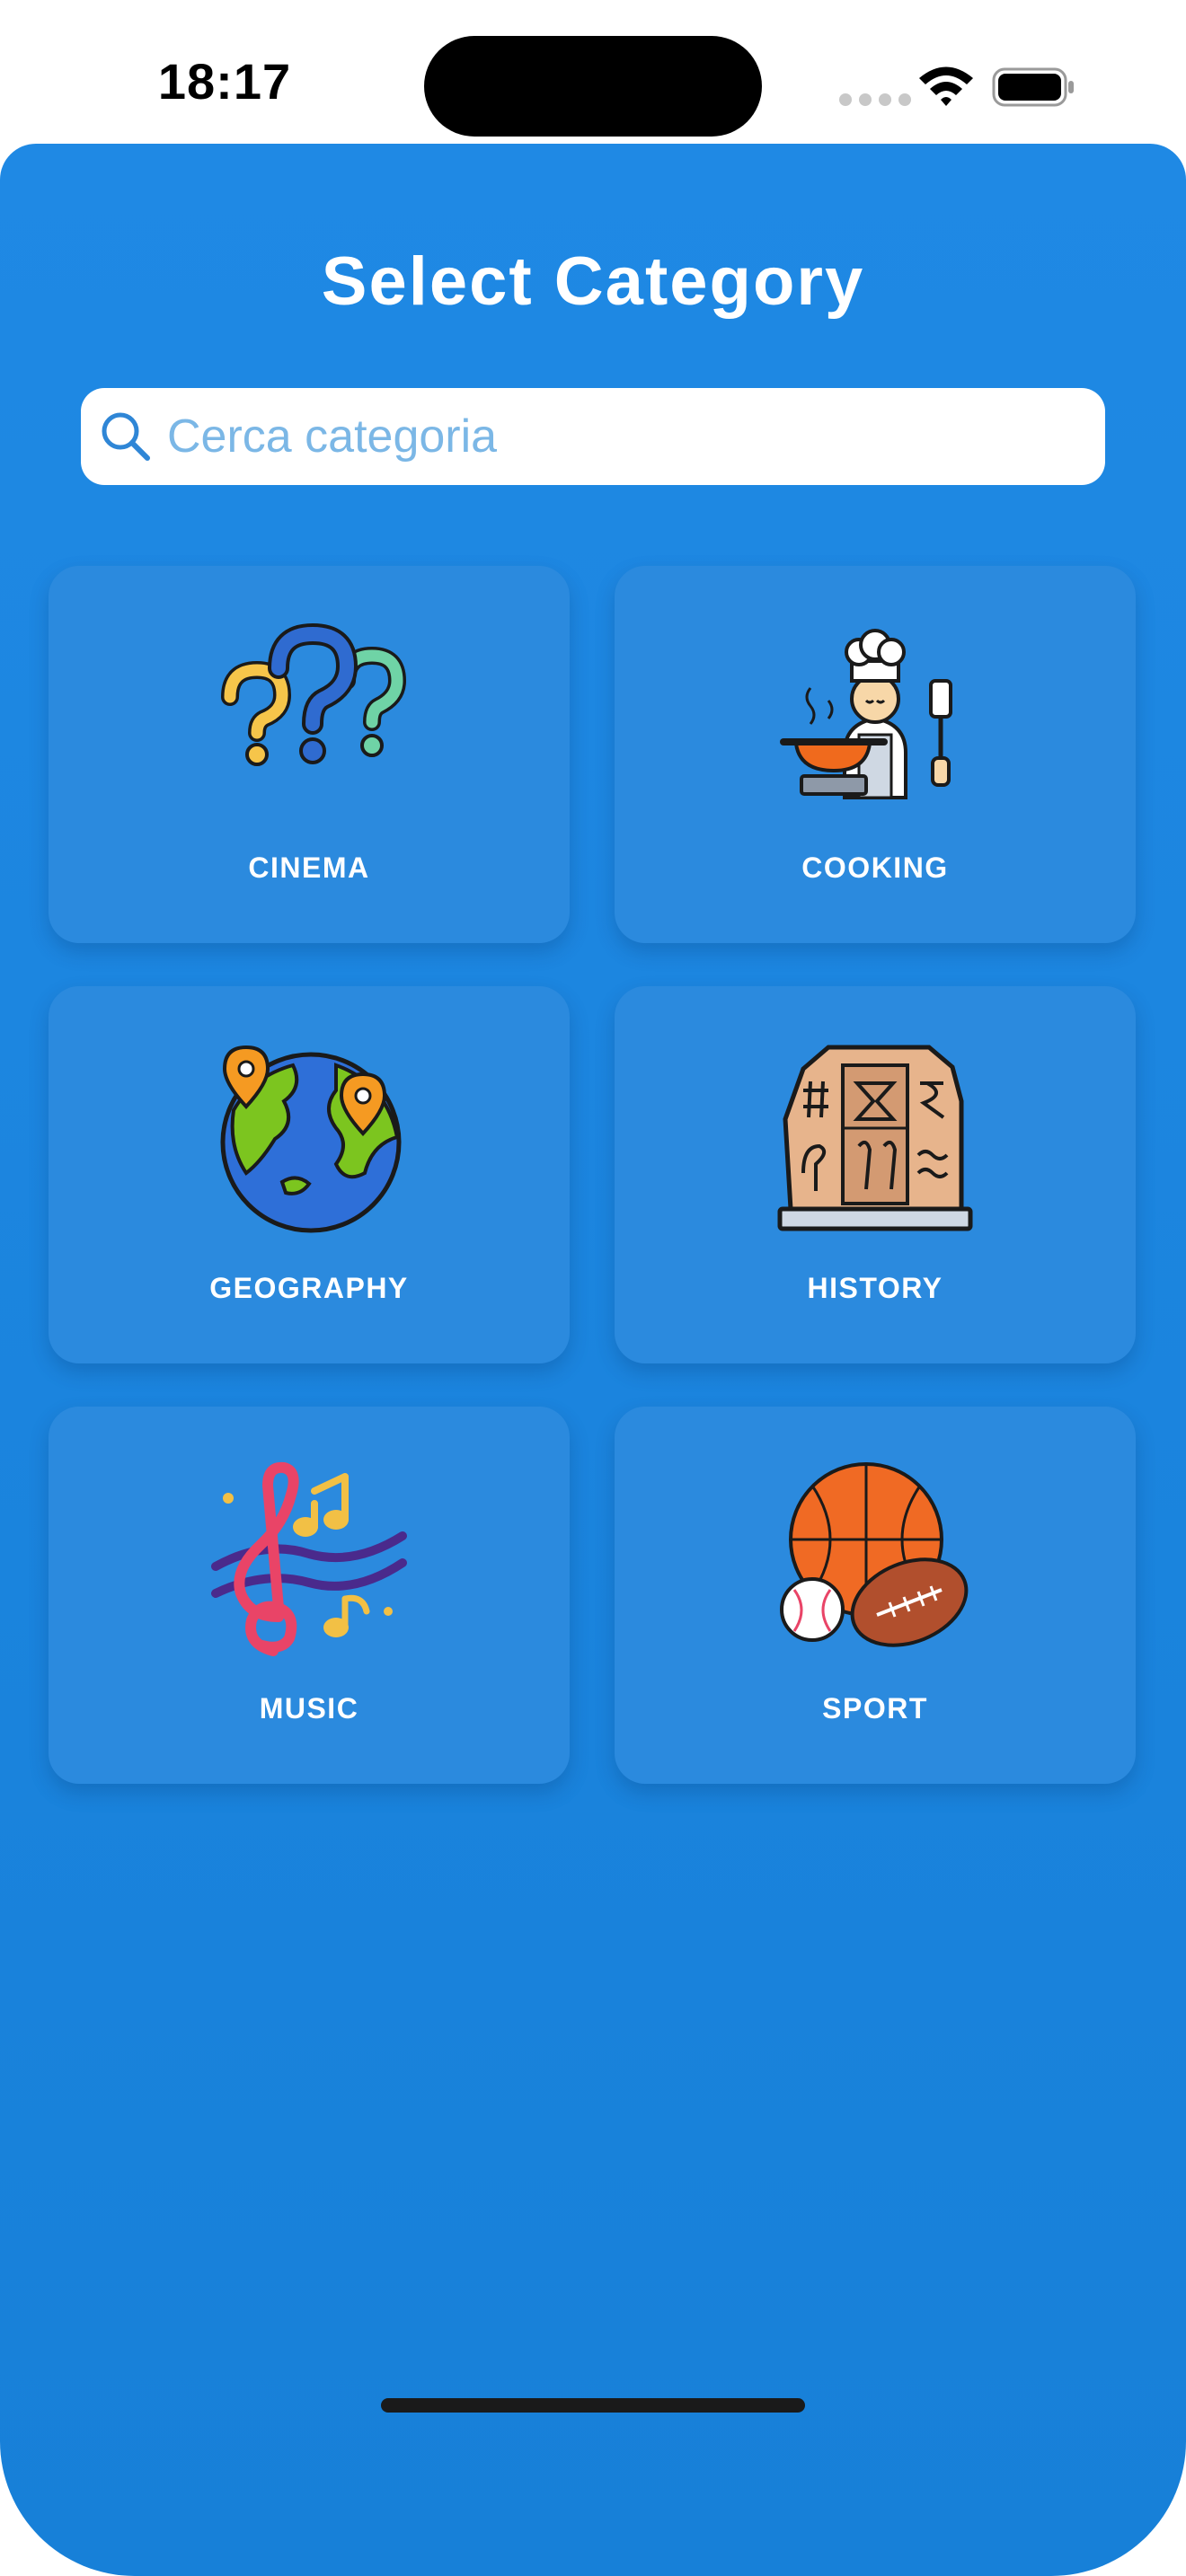  I want to click on stone-tablet-icon, so click(875, 1138).